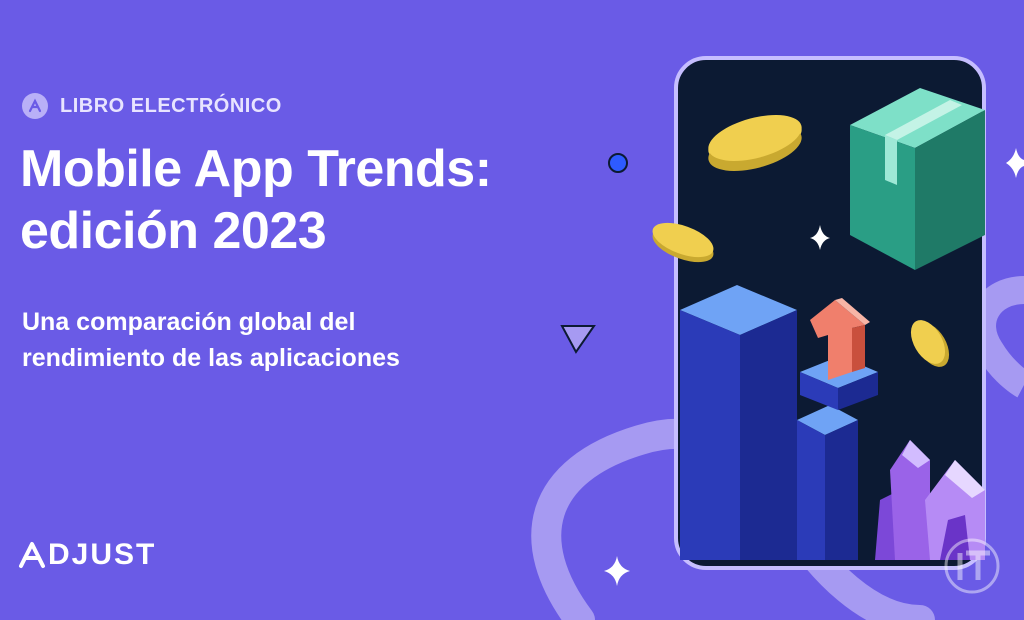 The width and height of the screenshot is (1024, 620). What do you see at coordinates (618, 163) in the screenshot?
I see `dot-icon` at bounding box center [618, 163].